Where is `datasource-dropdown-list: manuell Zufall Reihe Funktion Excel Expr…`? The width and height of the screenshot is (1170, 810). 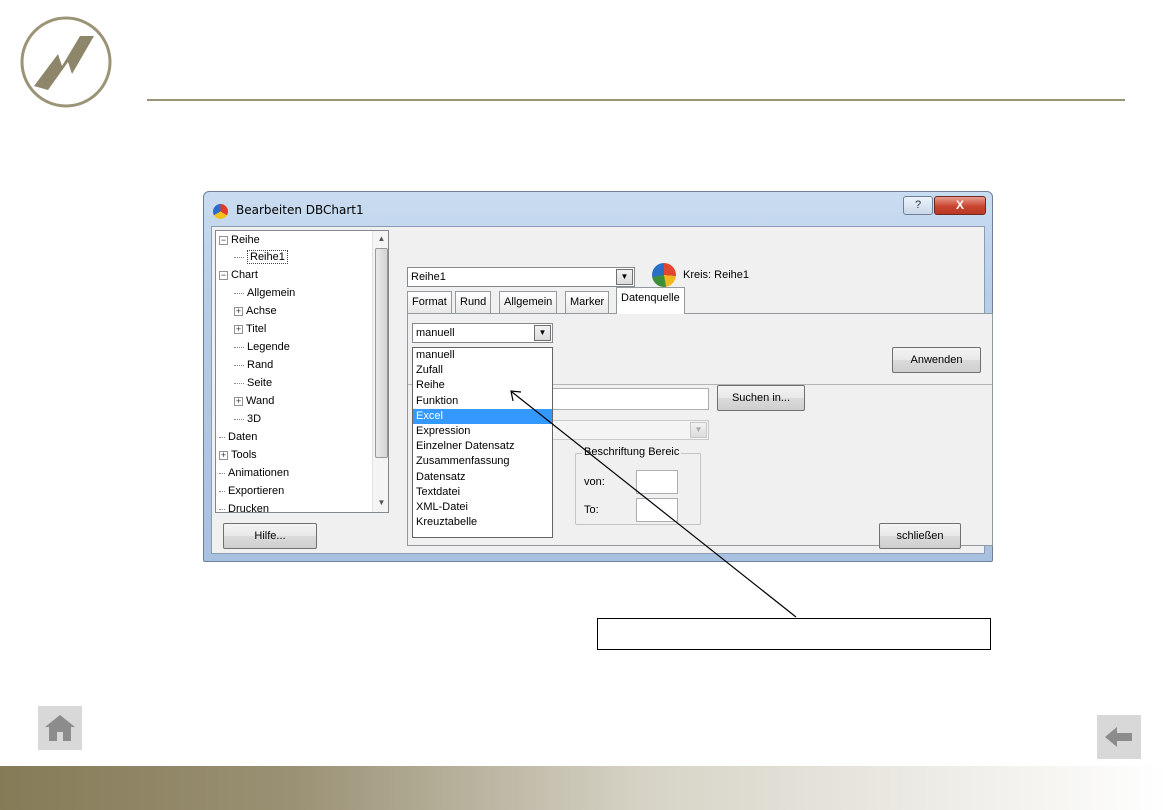
datasource-dropdown-list: manuell Zufall Reihe Funktion Excel Expr… is located at coordinates (482, 442).